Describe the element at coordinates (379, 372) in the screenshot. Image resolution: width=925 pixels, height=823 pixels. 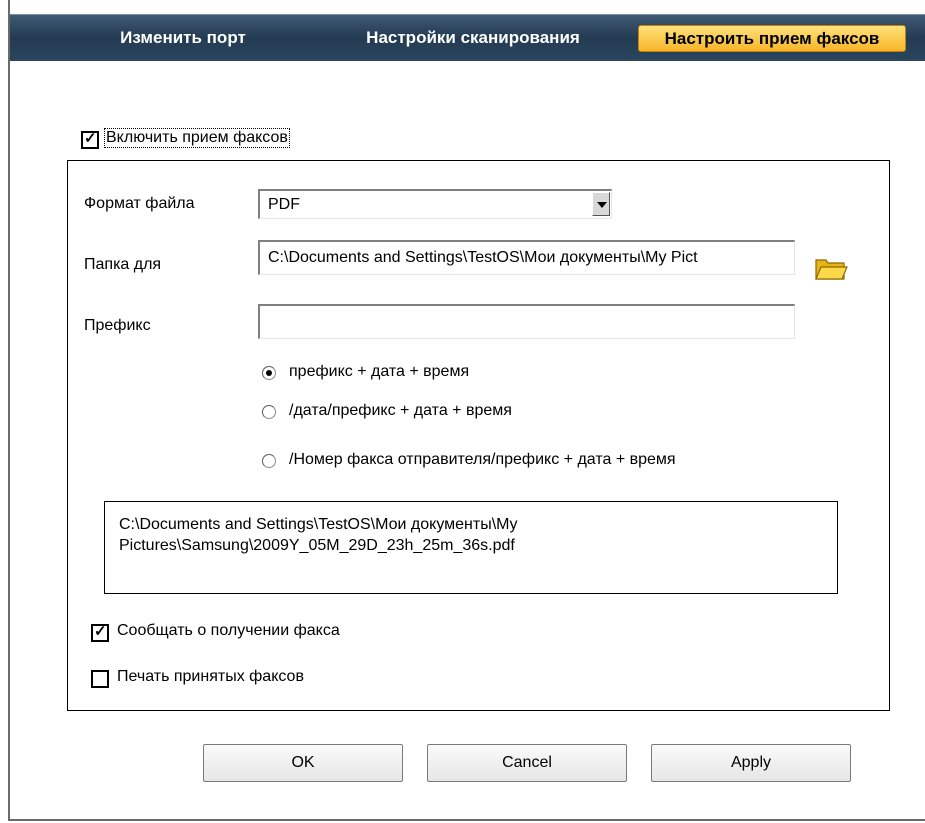
I see `naming-option-label-1: префикс + дата + время` at that location.